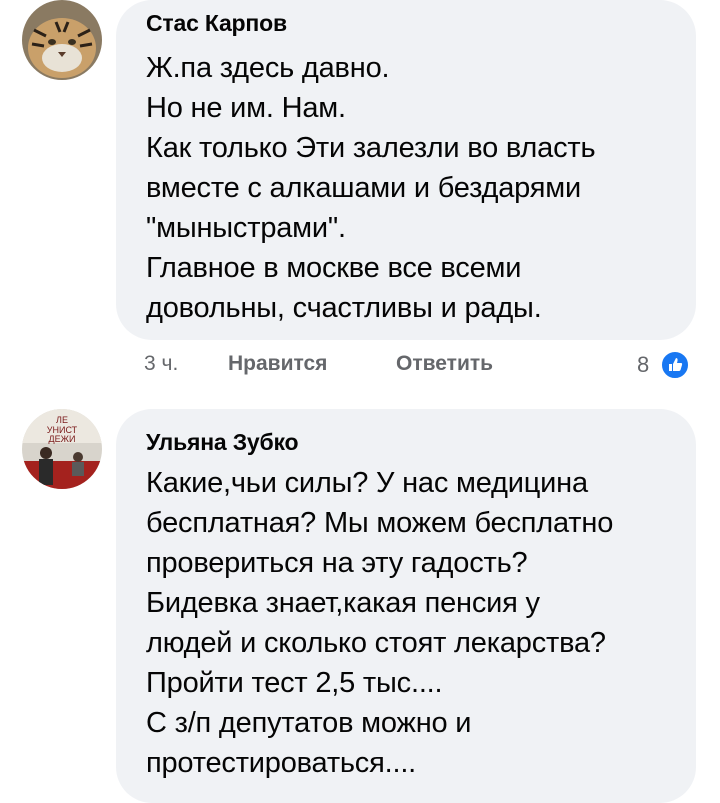 The image size is (720, 803). I want to click on comment-line: людей и сколько стоят лекарства?, so click(376, 643).